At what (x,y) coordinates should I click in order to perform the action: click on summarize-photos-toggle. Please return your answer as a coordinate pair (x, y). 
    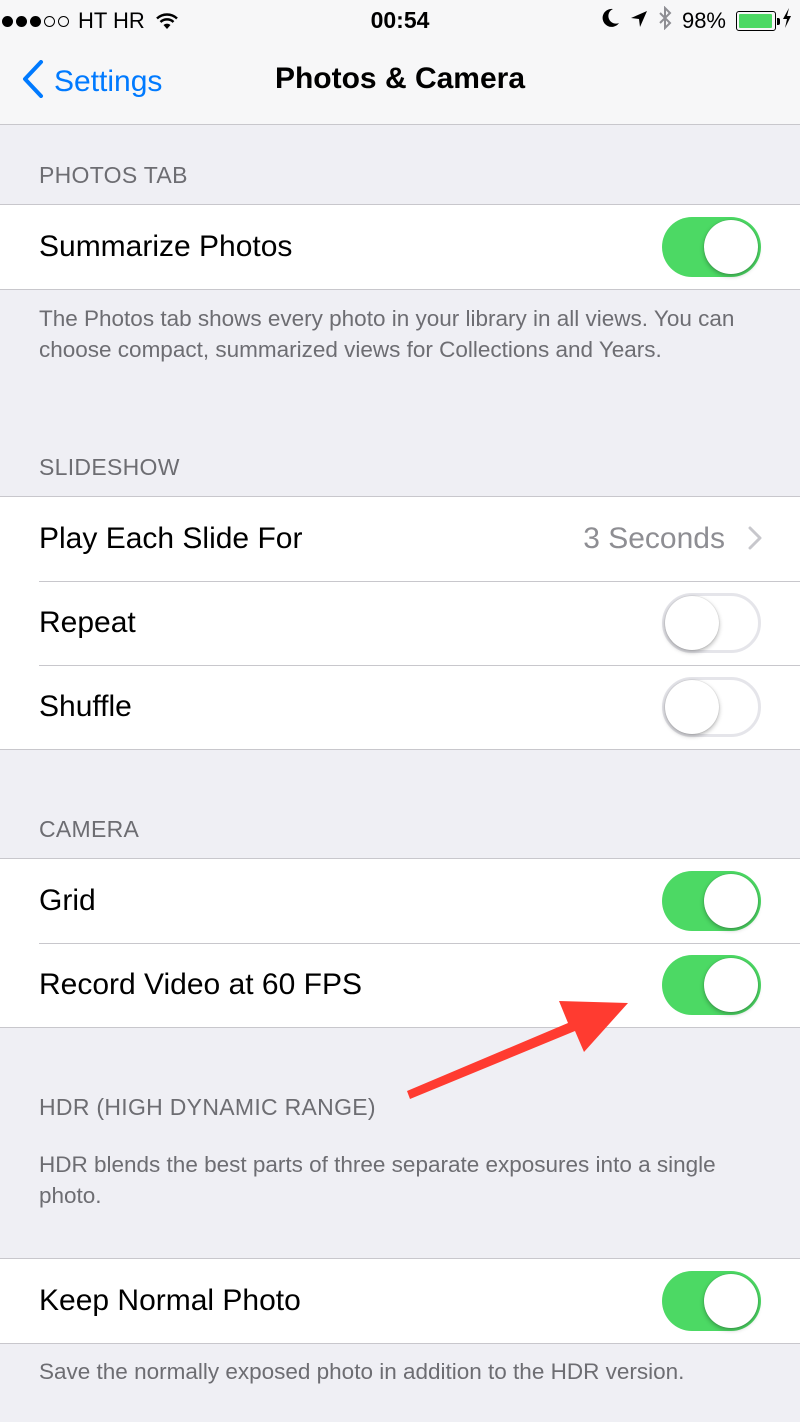
    Looking at the image, I should click on (711, 247).